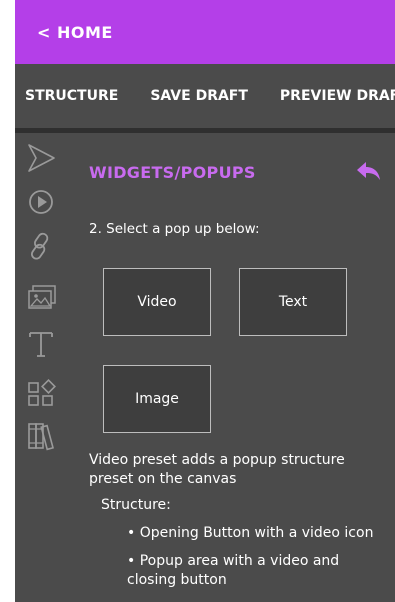  What do you see at coordinates (337, 96) in the screenshot?
I see `tab-preview-draft: PREVIEW DRAFT` at bounding box center [337, 96].